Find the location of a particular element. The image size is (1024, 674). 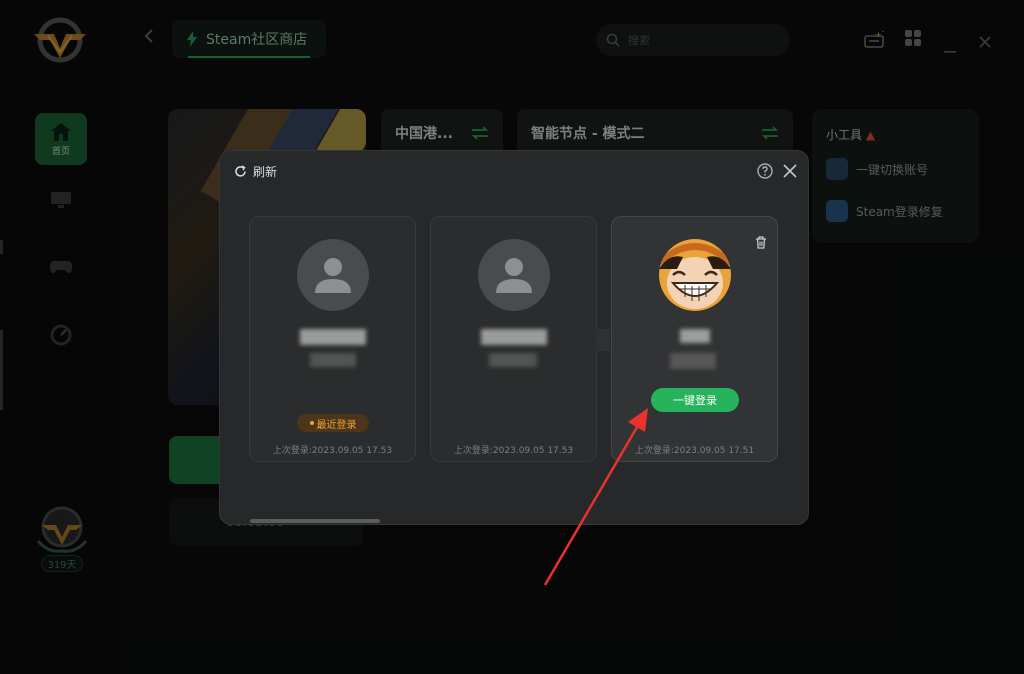

account-card-selected: 一键登录 上次登录:2023.09.05 17.51 is located at coordinates (694, 339).